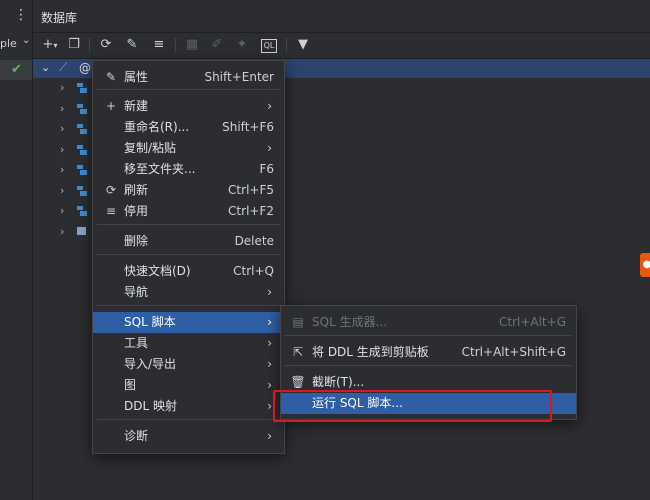  Describe the element at coordinates (248, 127) in the screenshot. I see `menu-item-shortcut: Shift+F6` at that location.